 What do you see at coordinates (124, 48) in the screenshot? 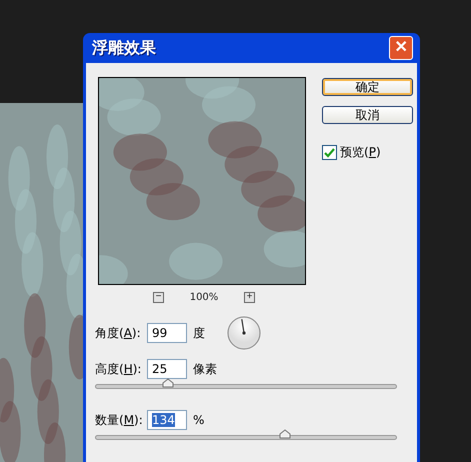
I see `window-title: 浮雕效果` at bounding box center [124, 48].